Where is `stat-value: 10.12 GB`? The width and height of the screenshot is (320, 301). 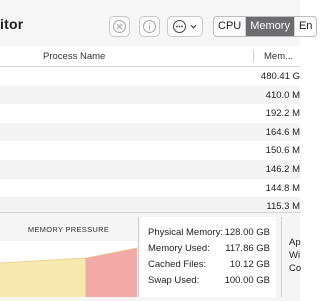 stat-value: 10.12 GB is located at coordinates (249, 264).